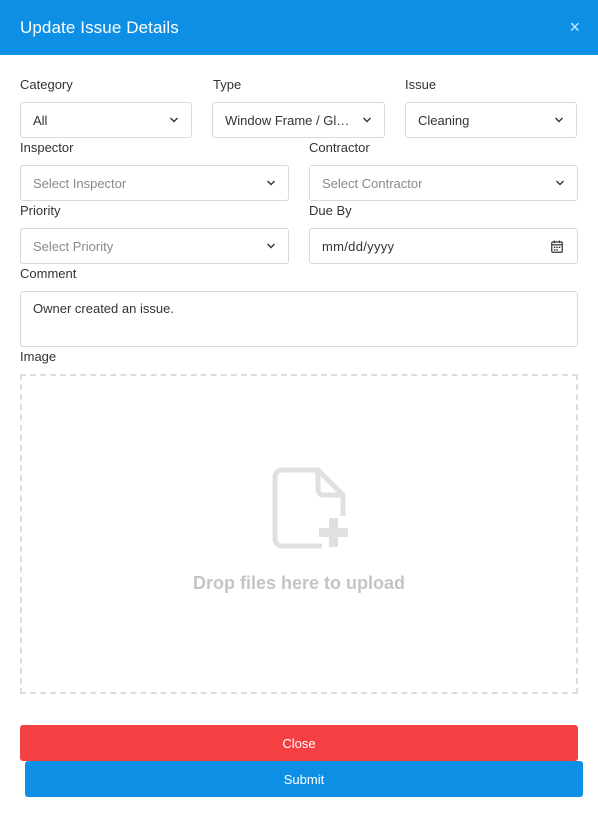  What do you see at coordinates (99, 27) in the screenshot?
I see `modal-title: Update Issue Details` at bounding box center [99, 27].